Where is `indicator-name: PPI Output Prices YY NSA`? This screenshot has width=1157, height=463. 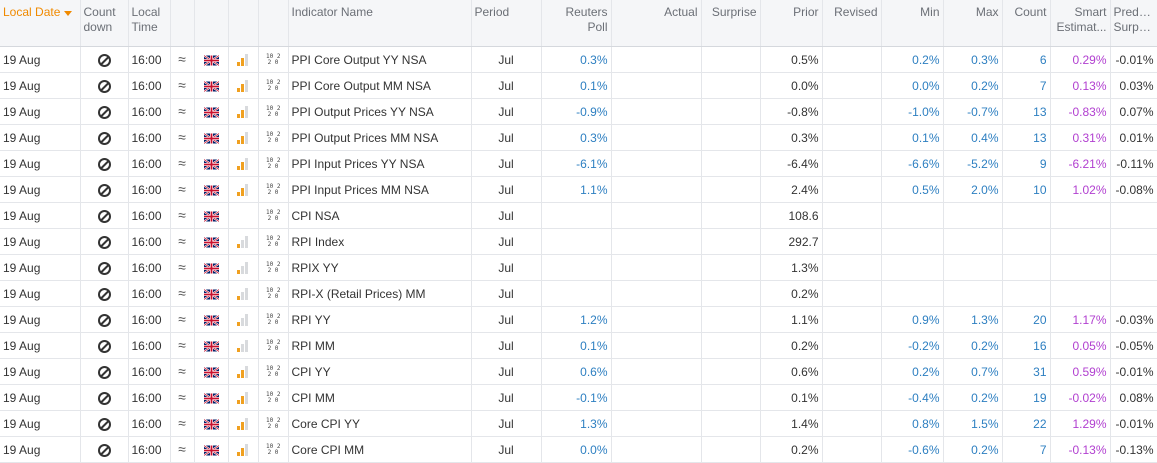 indicator-name: PPI Output Prices YY NSA is located at coordinates (380, 111).